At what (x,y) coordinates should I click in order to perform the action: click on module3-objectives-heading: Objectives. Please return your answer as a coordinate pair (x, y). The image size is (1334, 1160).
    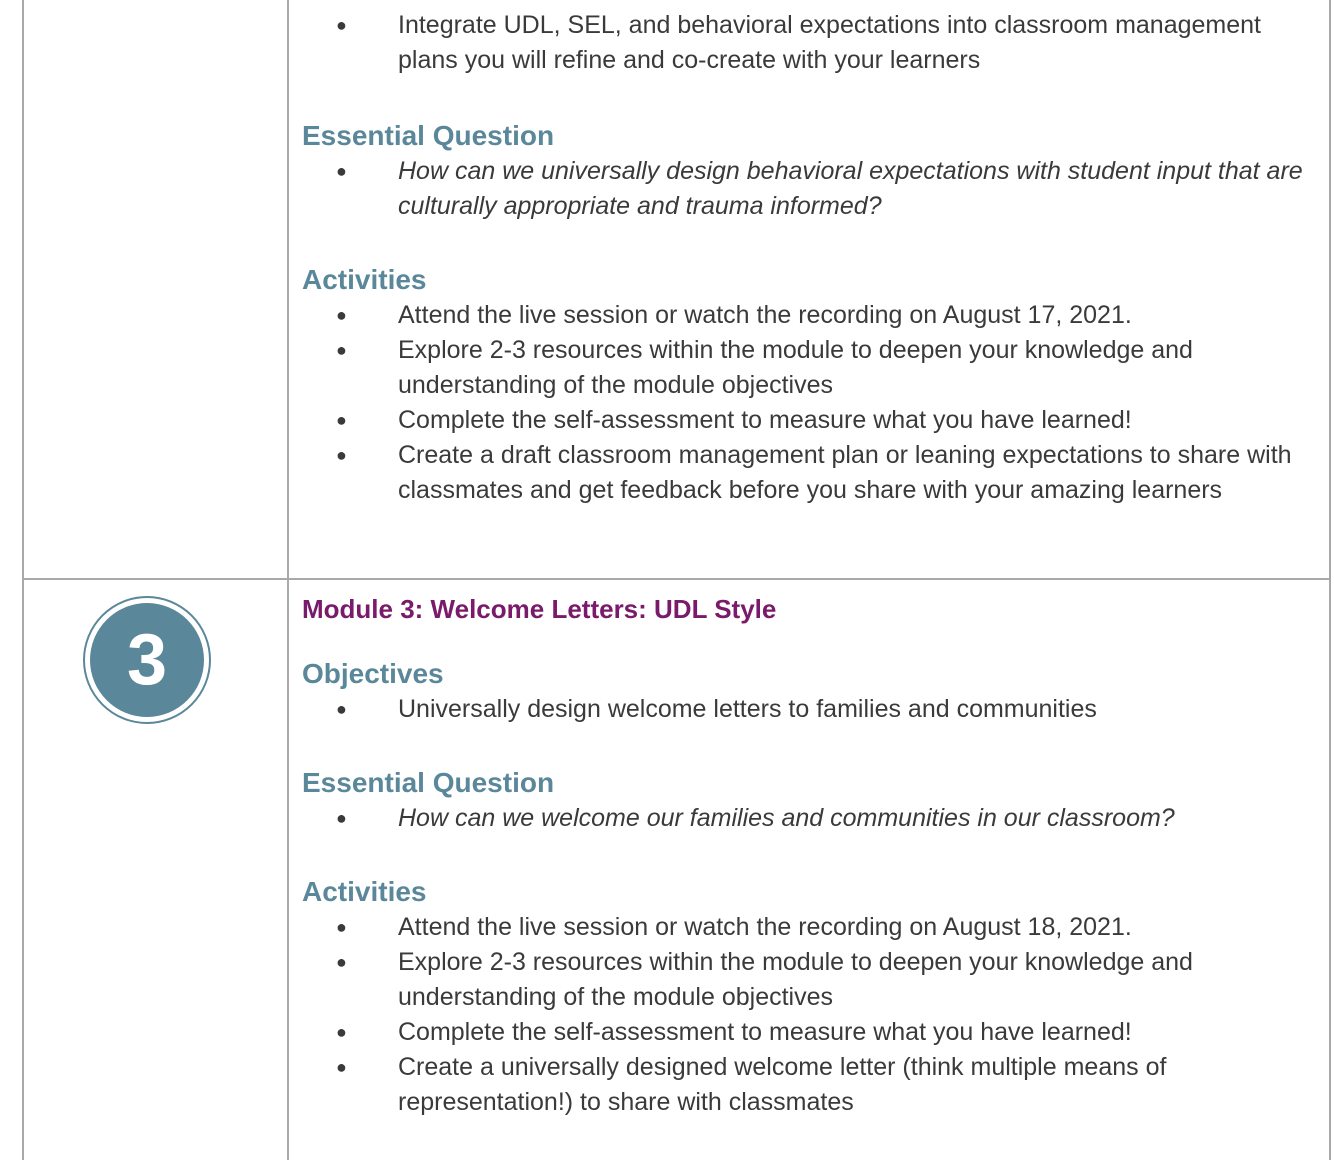
    Looking at the image, I should click on (373, 673).